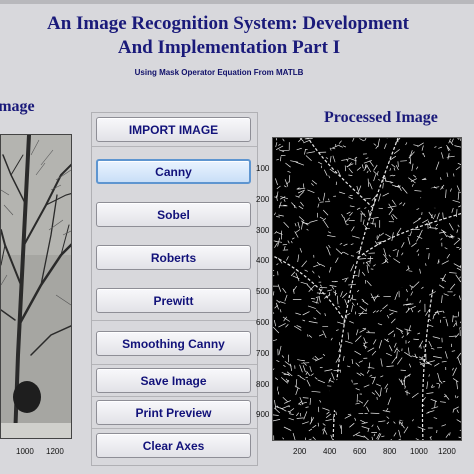 Image resolution: width=474 pixels, height=474 pixels. Describe the element at coordinates (263, 260) in the screenshot. I see `y-tick-400: 400` at that location.